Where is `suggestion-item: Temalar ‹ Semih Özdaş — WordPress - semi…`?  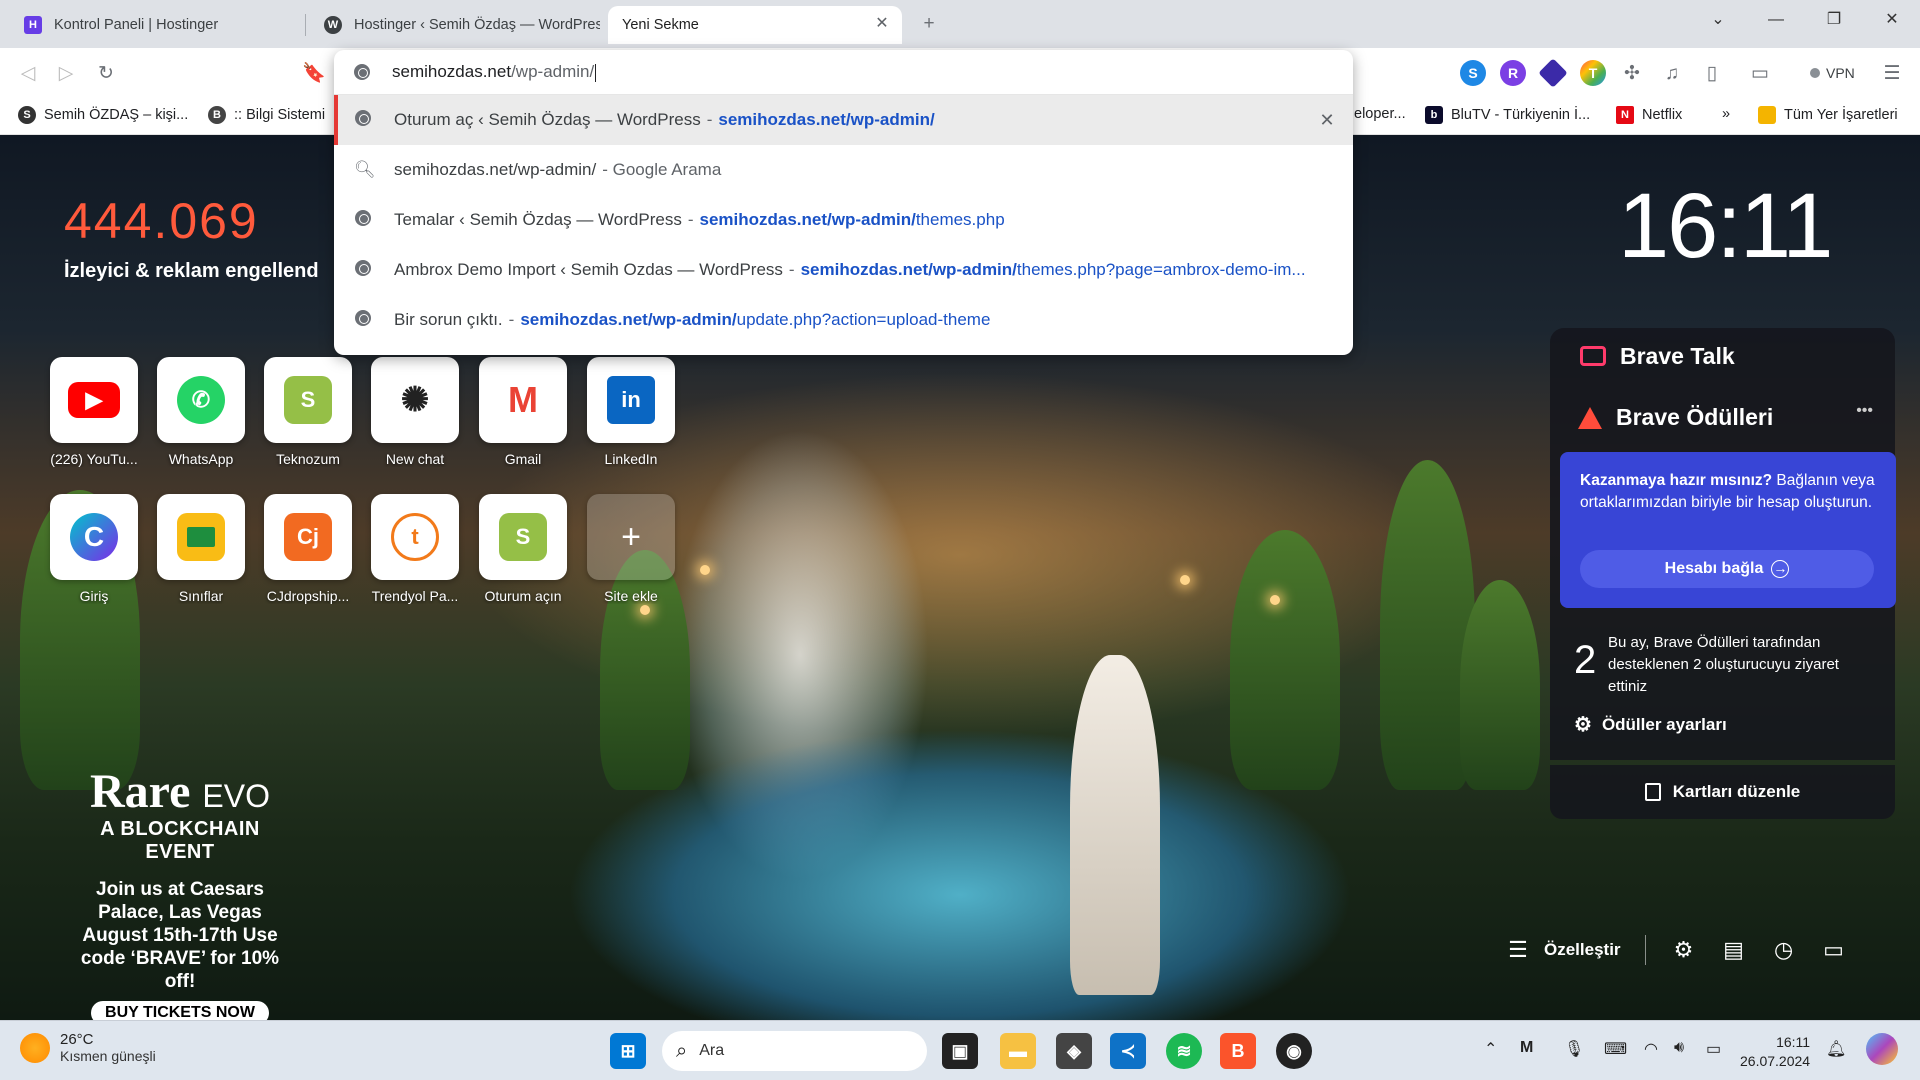
suggestion-item: Temalar ‹ Semih Özdaş — WordPress - semi… is located at coordinates (843, 220).